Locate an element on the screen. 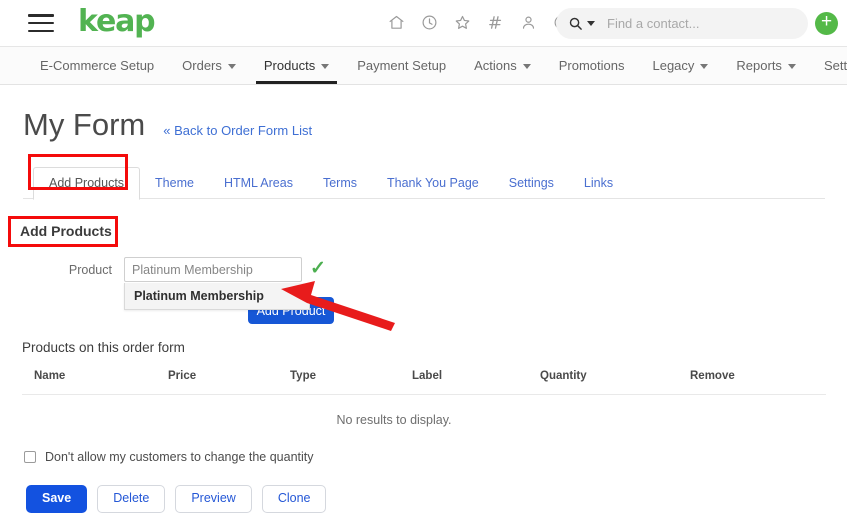 This screenshot has width=847, height=526. nav-item-reports: Reports is located at coordinates (766, 65).